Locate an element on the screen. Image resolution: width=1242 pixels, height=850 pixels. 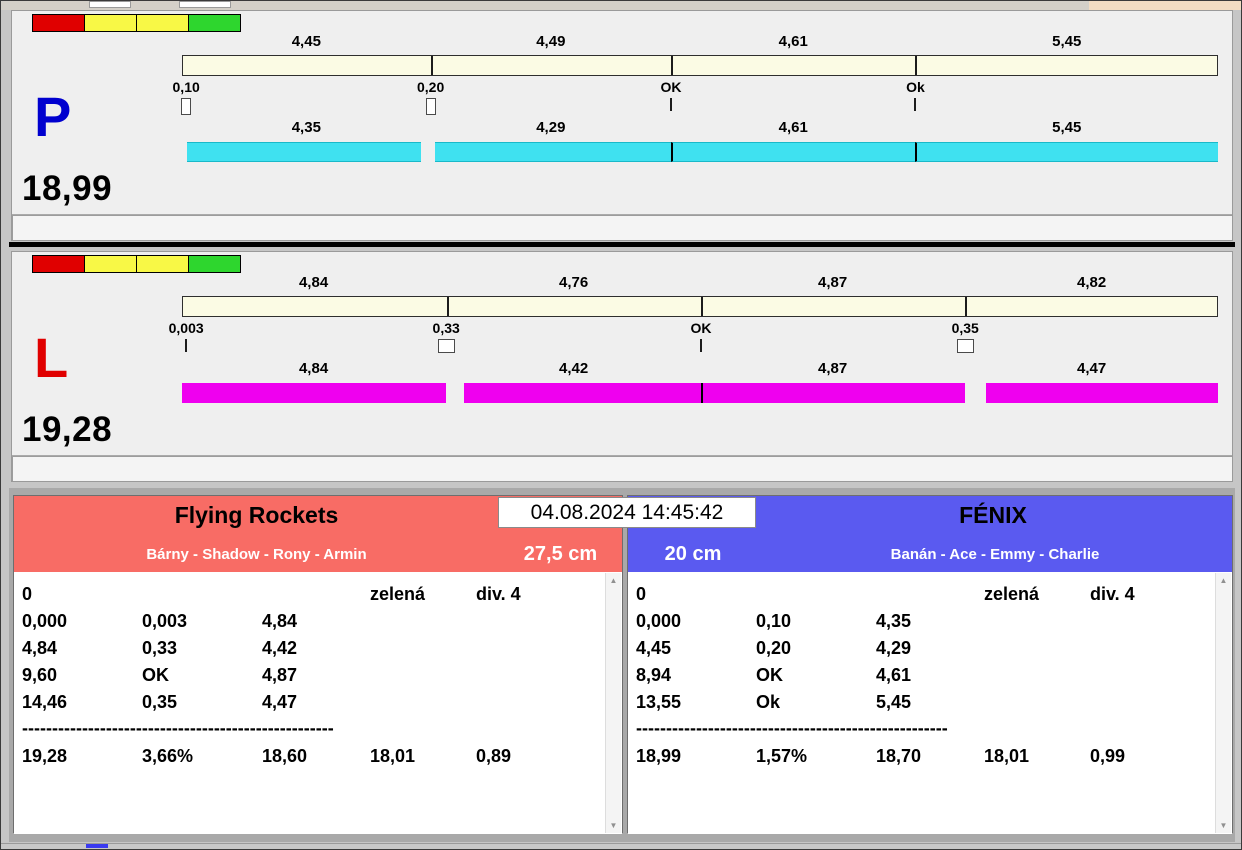
split-time: 5,45 is located at coordinates (1067, 127).